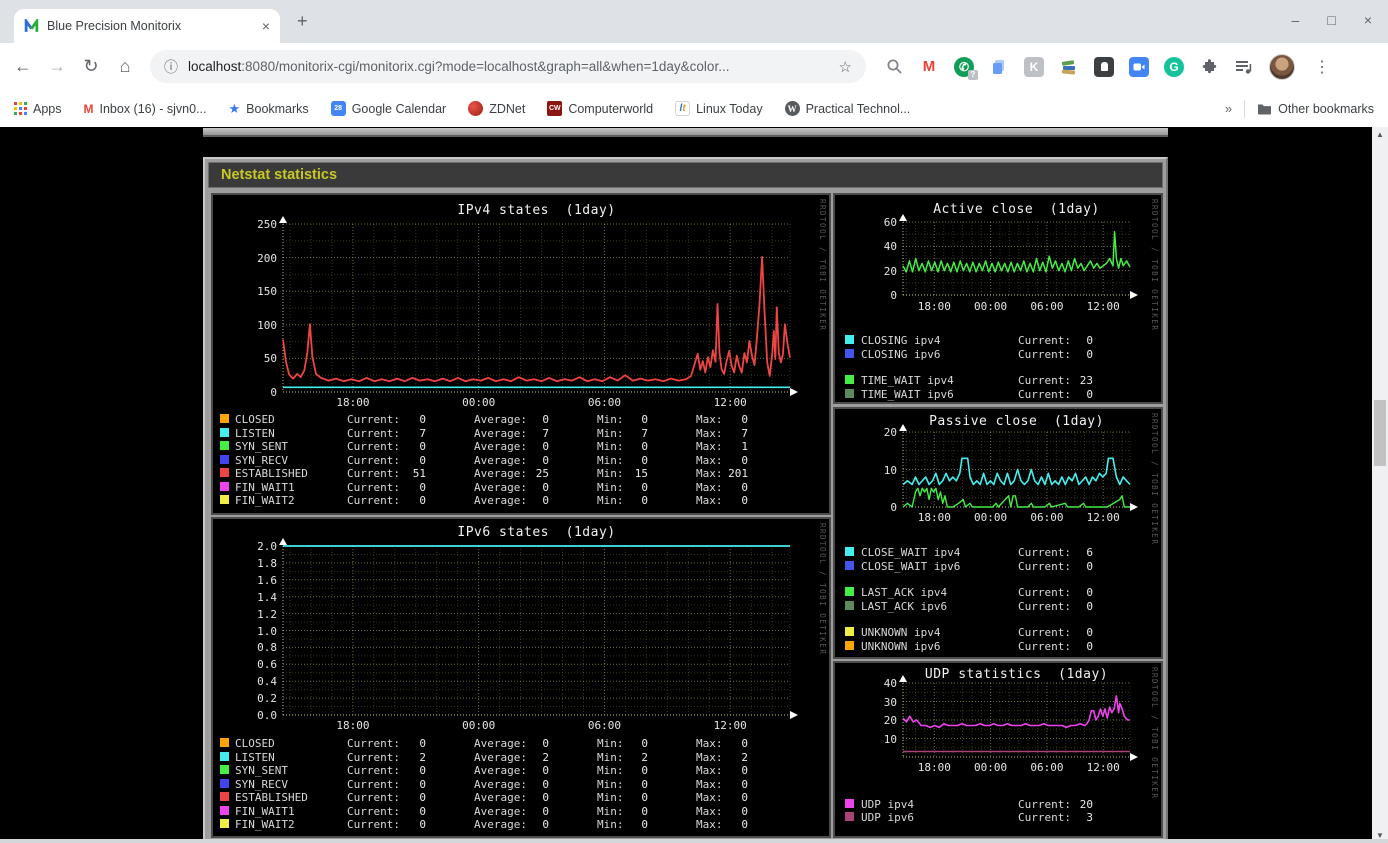 The width and height of the screenshot is (1388, 843). Describe the element at coordinates (1139, 66) in the screenshot. I see `camera-extension-icon` at that location.